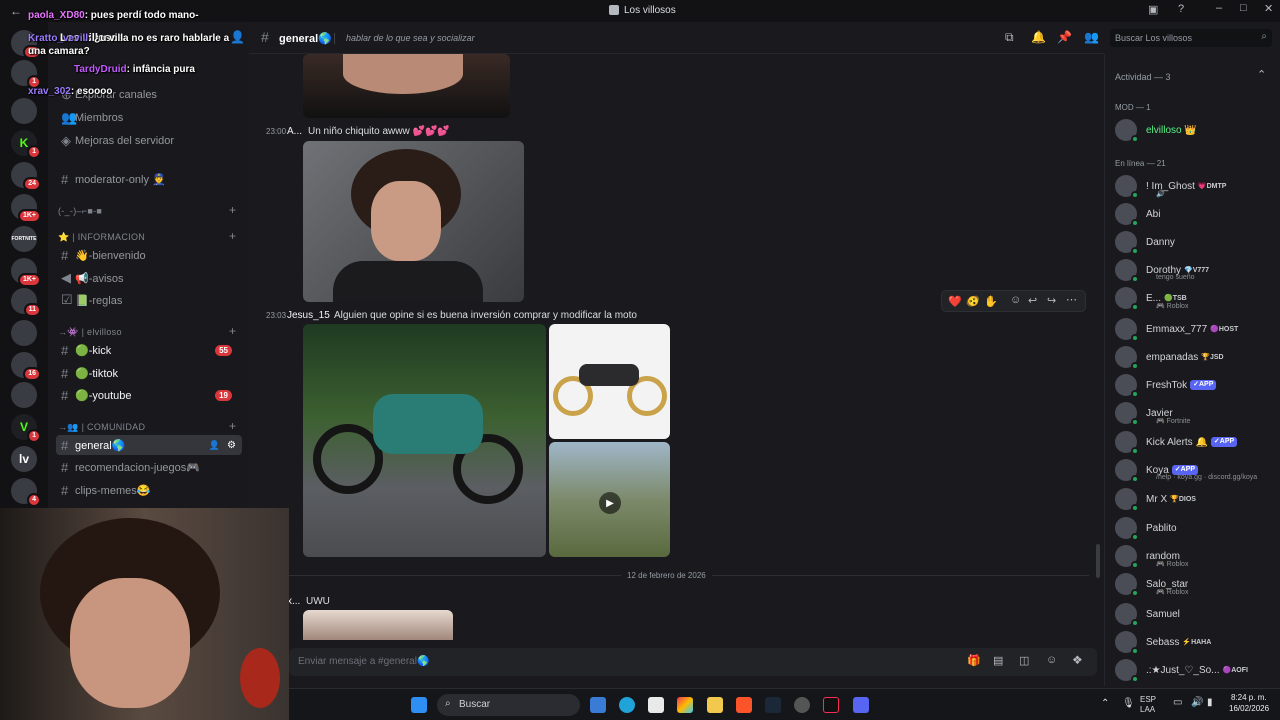  What do you see at coordinates (1153, 9) in the screenshot?
I see `inbox-icon: ▣` at bounding box center [1153, 9].